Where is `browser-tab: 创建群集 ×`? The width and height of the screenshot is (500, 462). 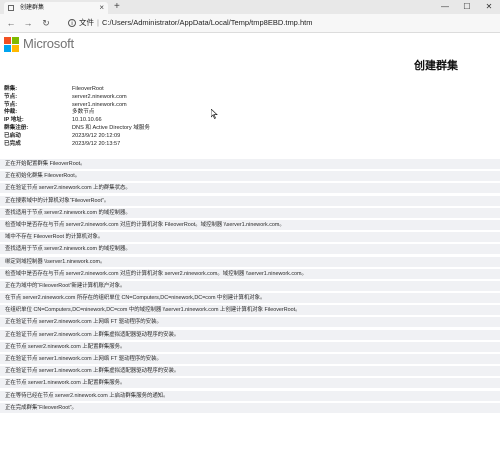 browser-tab: 创建群集 × is located at coordinates (56, 8).